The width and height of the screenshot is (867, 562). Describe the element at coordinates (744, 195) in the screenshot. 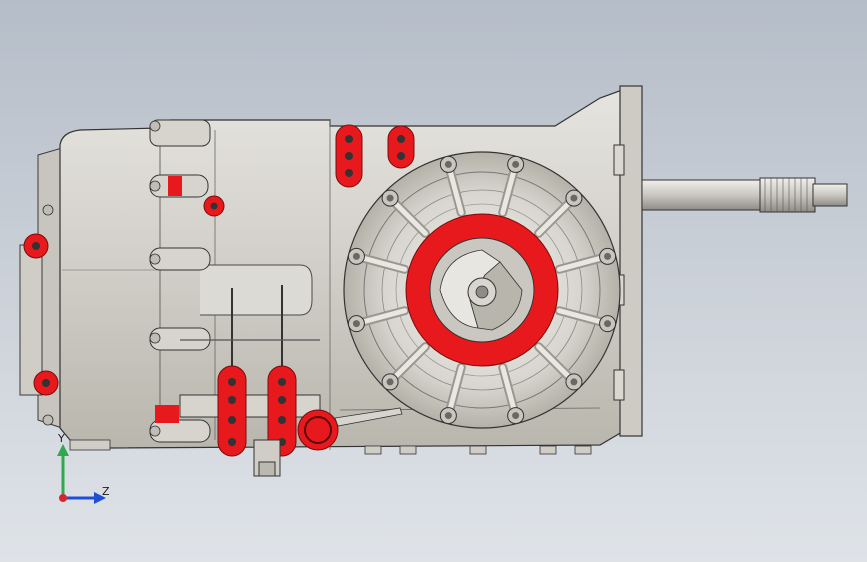

I see `output-shaft` at that location.